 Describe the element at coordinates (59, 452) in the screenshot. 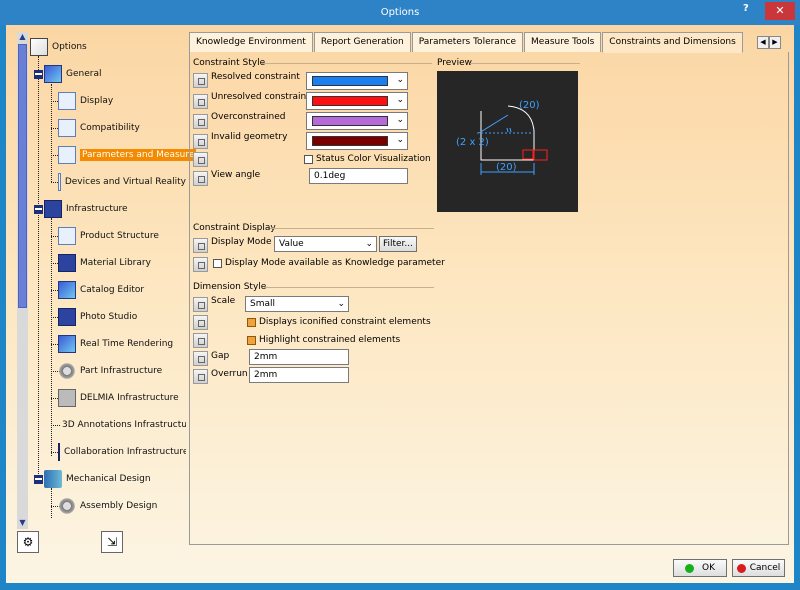

I see `collaboration-icon` at that location.